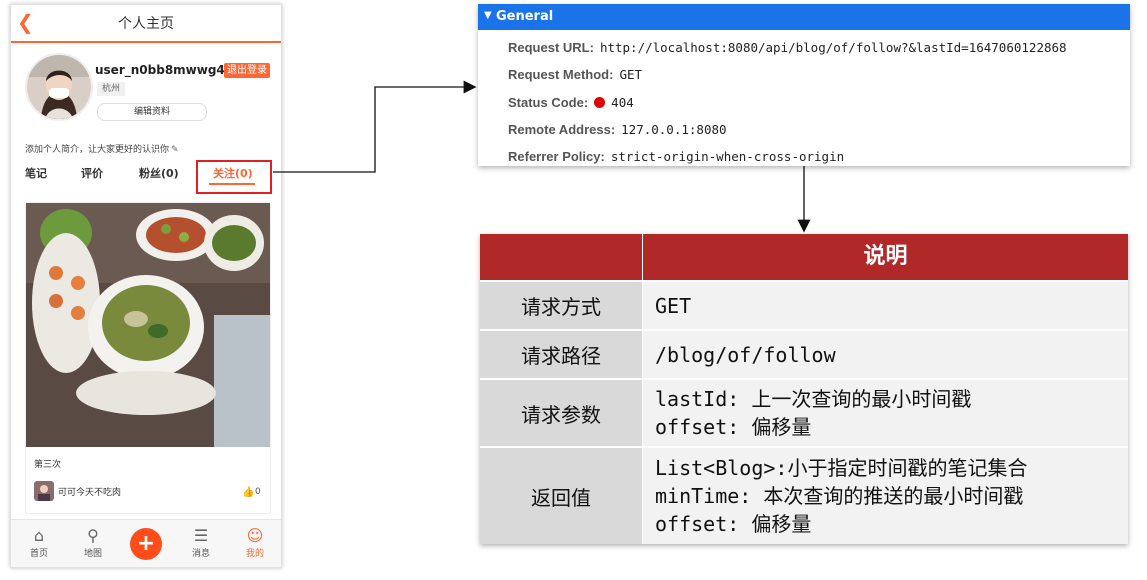 Image resolution: width=1147 pixels, height=580 pixels. Describe the element at coordinates (813, 399) in the screenshot. I see `param-lastid-line: lastId: 上一次查询的最小时间戳` at that location.